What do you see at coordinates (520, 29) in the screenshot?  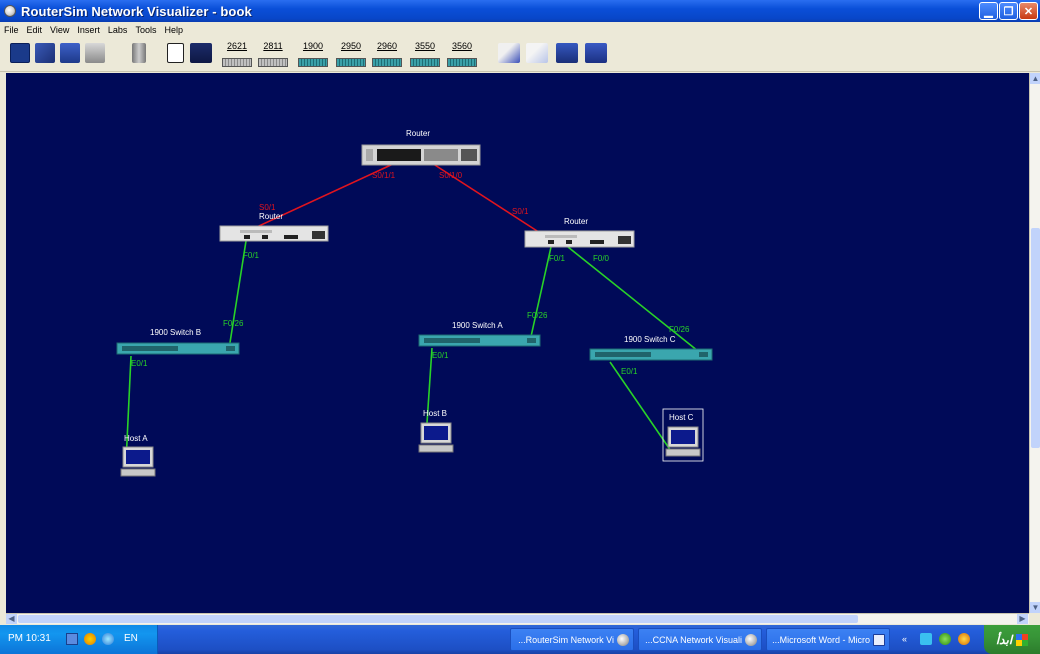 I see `menu-bar: File Edit View Insert Labs Tools Help` at bounding box center [520, 29].